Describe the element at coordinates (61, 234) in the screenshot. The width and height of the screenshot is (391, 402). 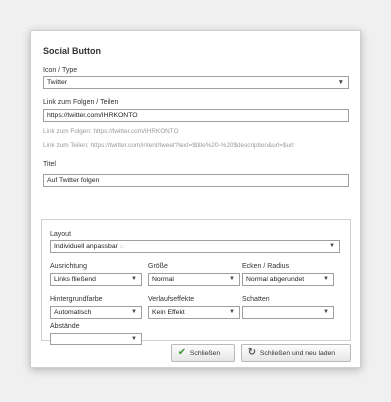
I see `layout-label: Layout` at that location.